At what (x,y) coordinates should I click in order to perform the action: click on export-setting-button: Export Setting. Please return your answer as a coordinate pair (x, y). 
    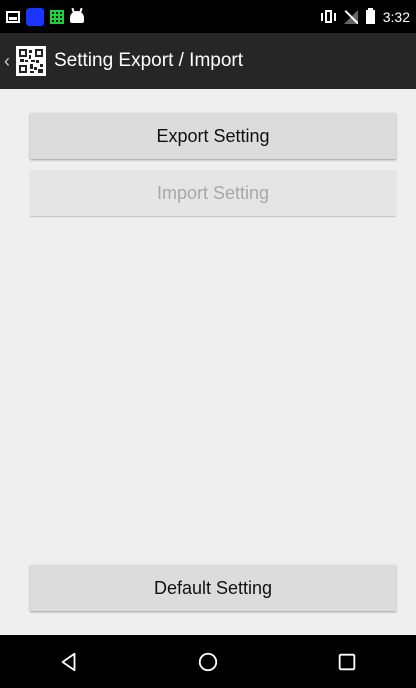
    Looking at the image, I should click on (213, 136).